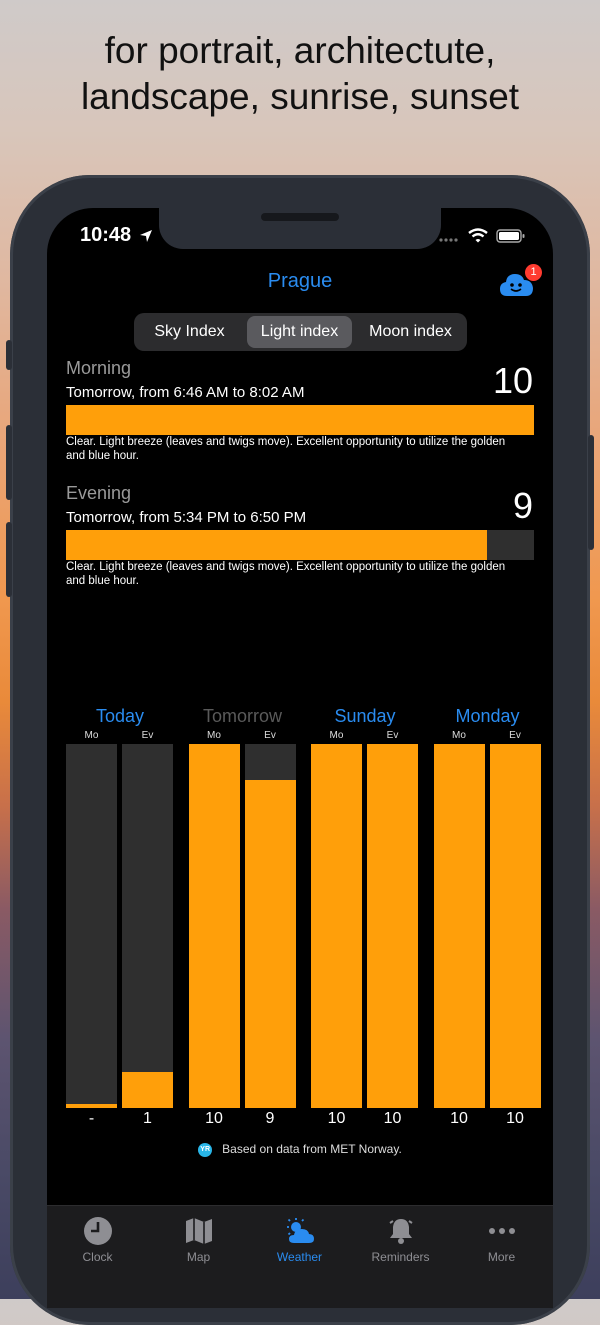  I want to click on segment-moon-index: Moon index, so click(410, 332).